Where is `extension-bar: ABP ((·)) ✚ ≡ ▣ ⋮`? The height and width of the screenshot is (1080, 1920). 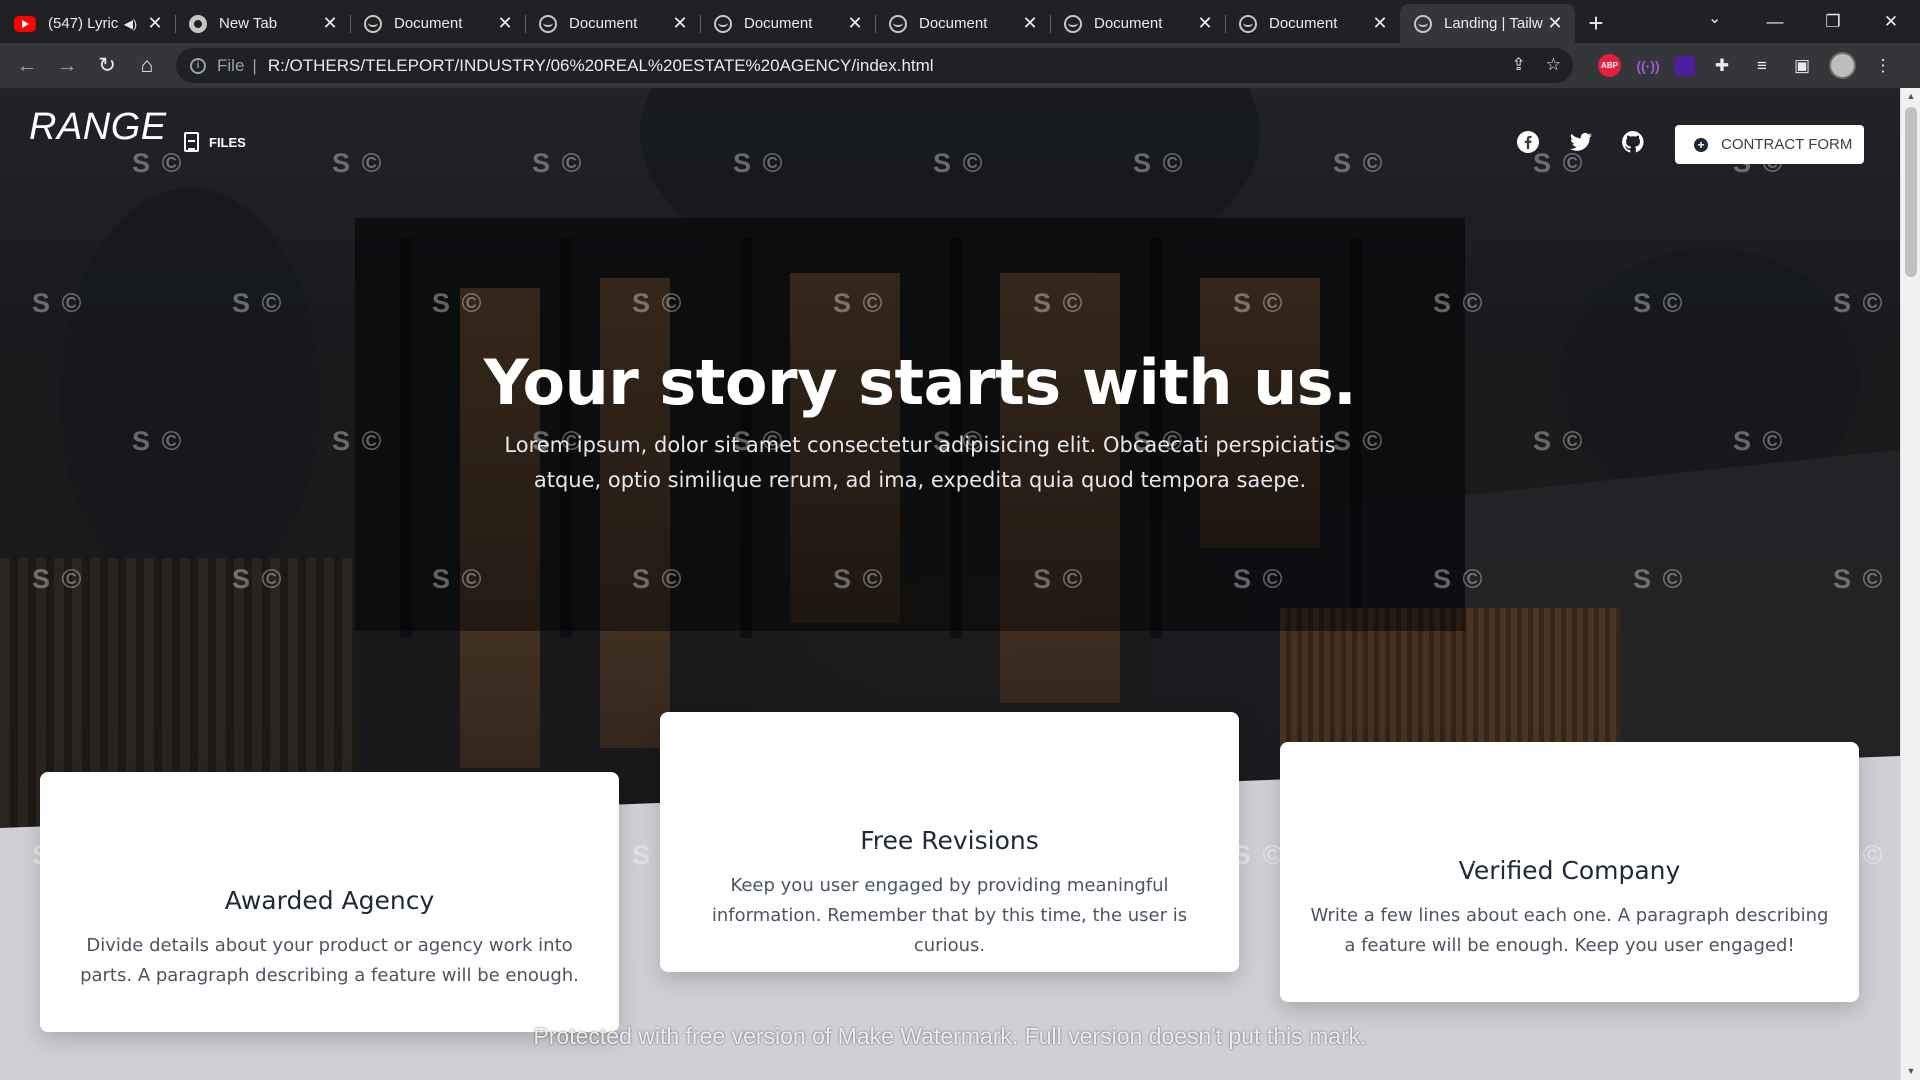 extension-bar: ABP ((·)) ✚ ≡ ▣ ⋮ is located at coordinates (1747, 65).